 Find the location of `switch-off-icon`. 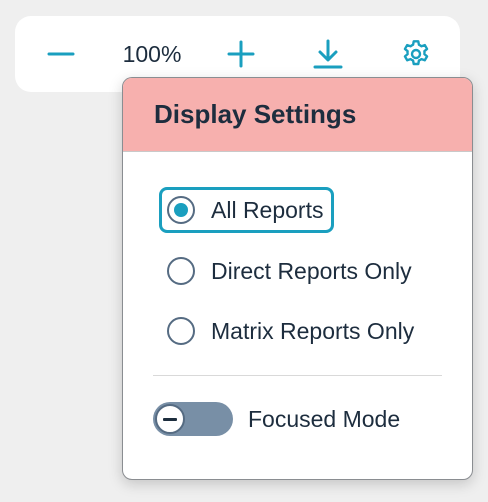

switch-off-icon is located at coordinates (170, 419).